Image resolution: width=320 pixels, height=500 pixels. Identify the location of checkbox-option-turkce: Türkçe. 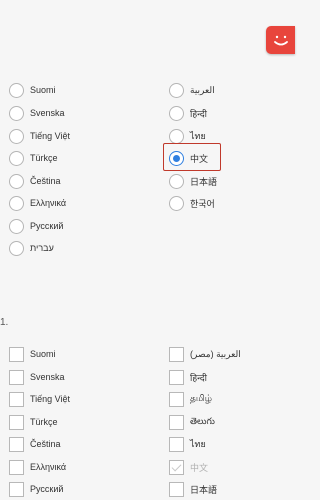
(33, 422).